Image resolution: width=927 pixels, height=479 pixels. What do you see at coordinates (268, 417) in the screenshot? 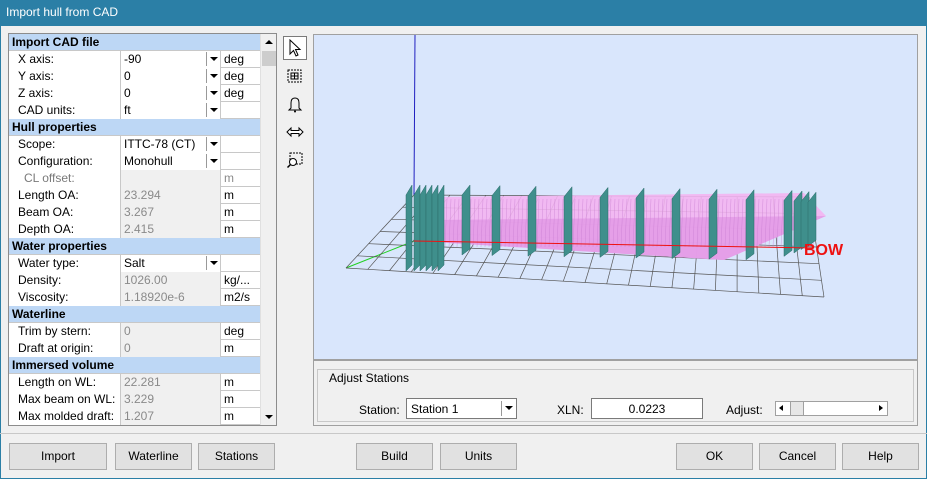
I see `scroll-down-arrow-icon` at bounding box center [268, 417].